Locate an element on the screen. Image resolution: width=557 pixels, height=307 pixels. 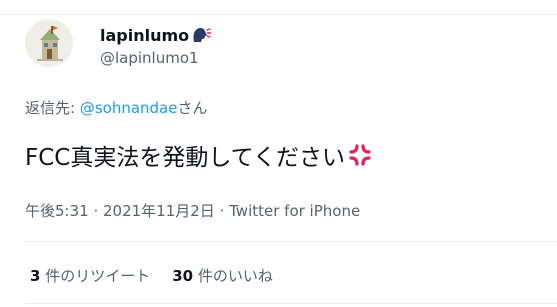
reply-mention-link: @sohnandae is located at coordinates (129, 108).